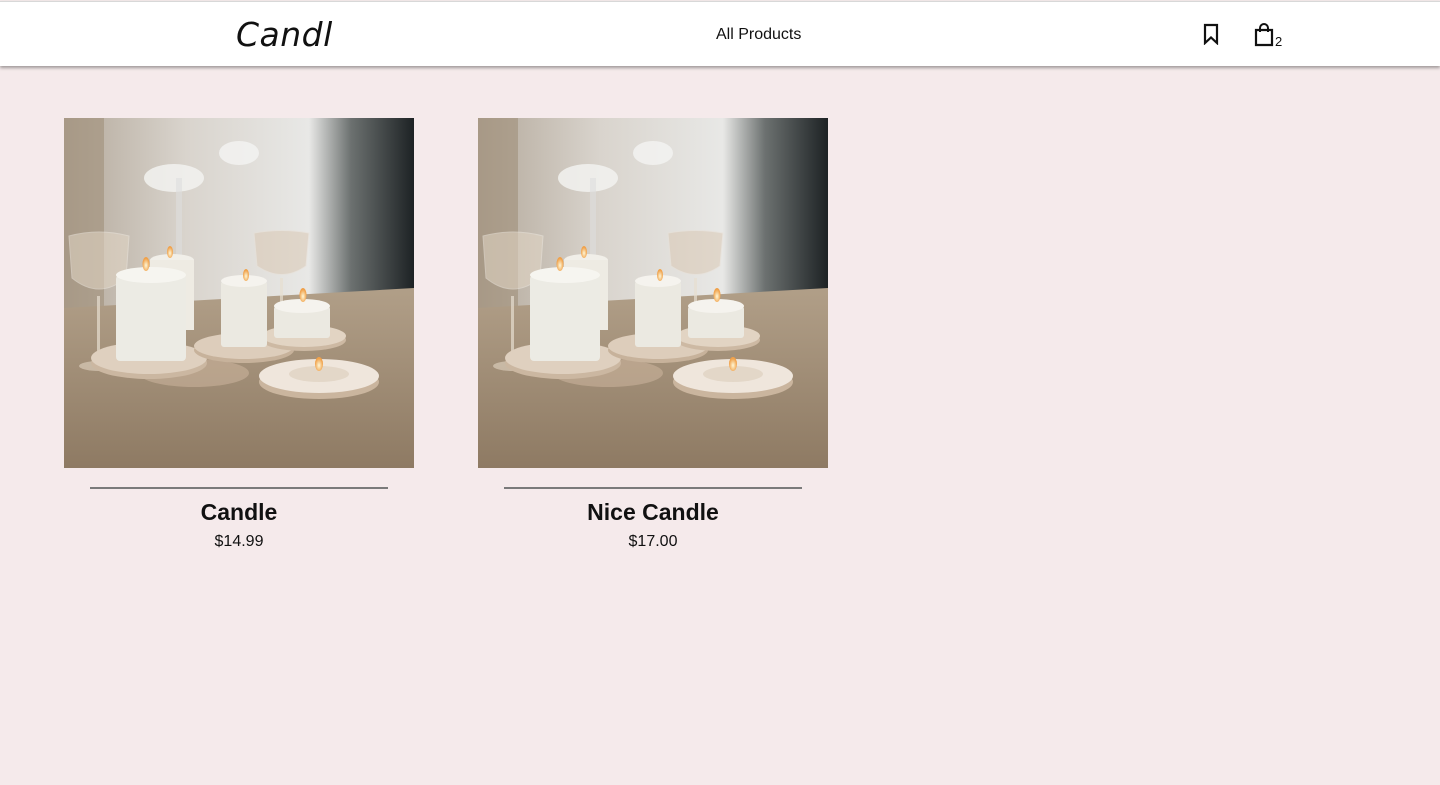 The image size is (1440, 785). I want to click on product-card: Nice Candle $17.00, so click(653, 334).